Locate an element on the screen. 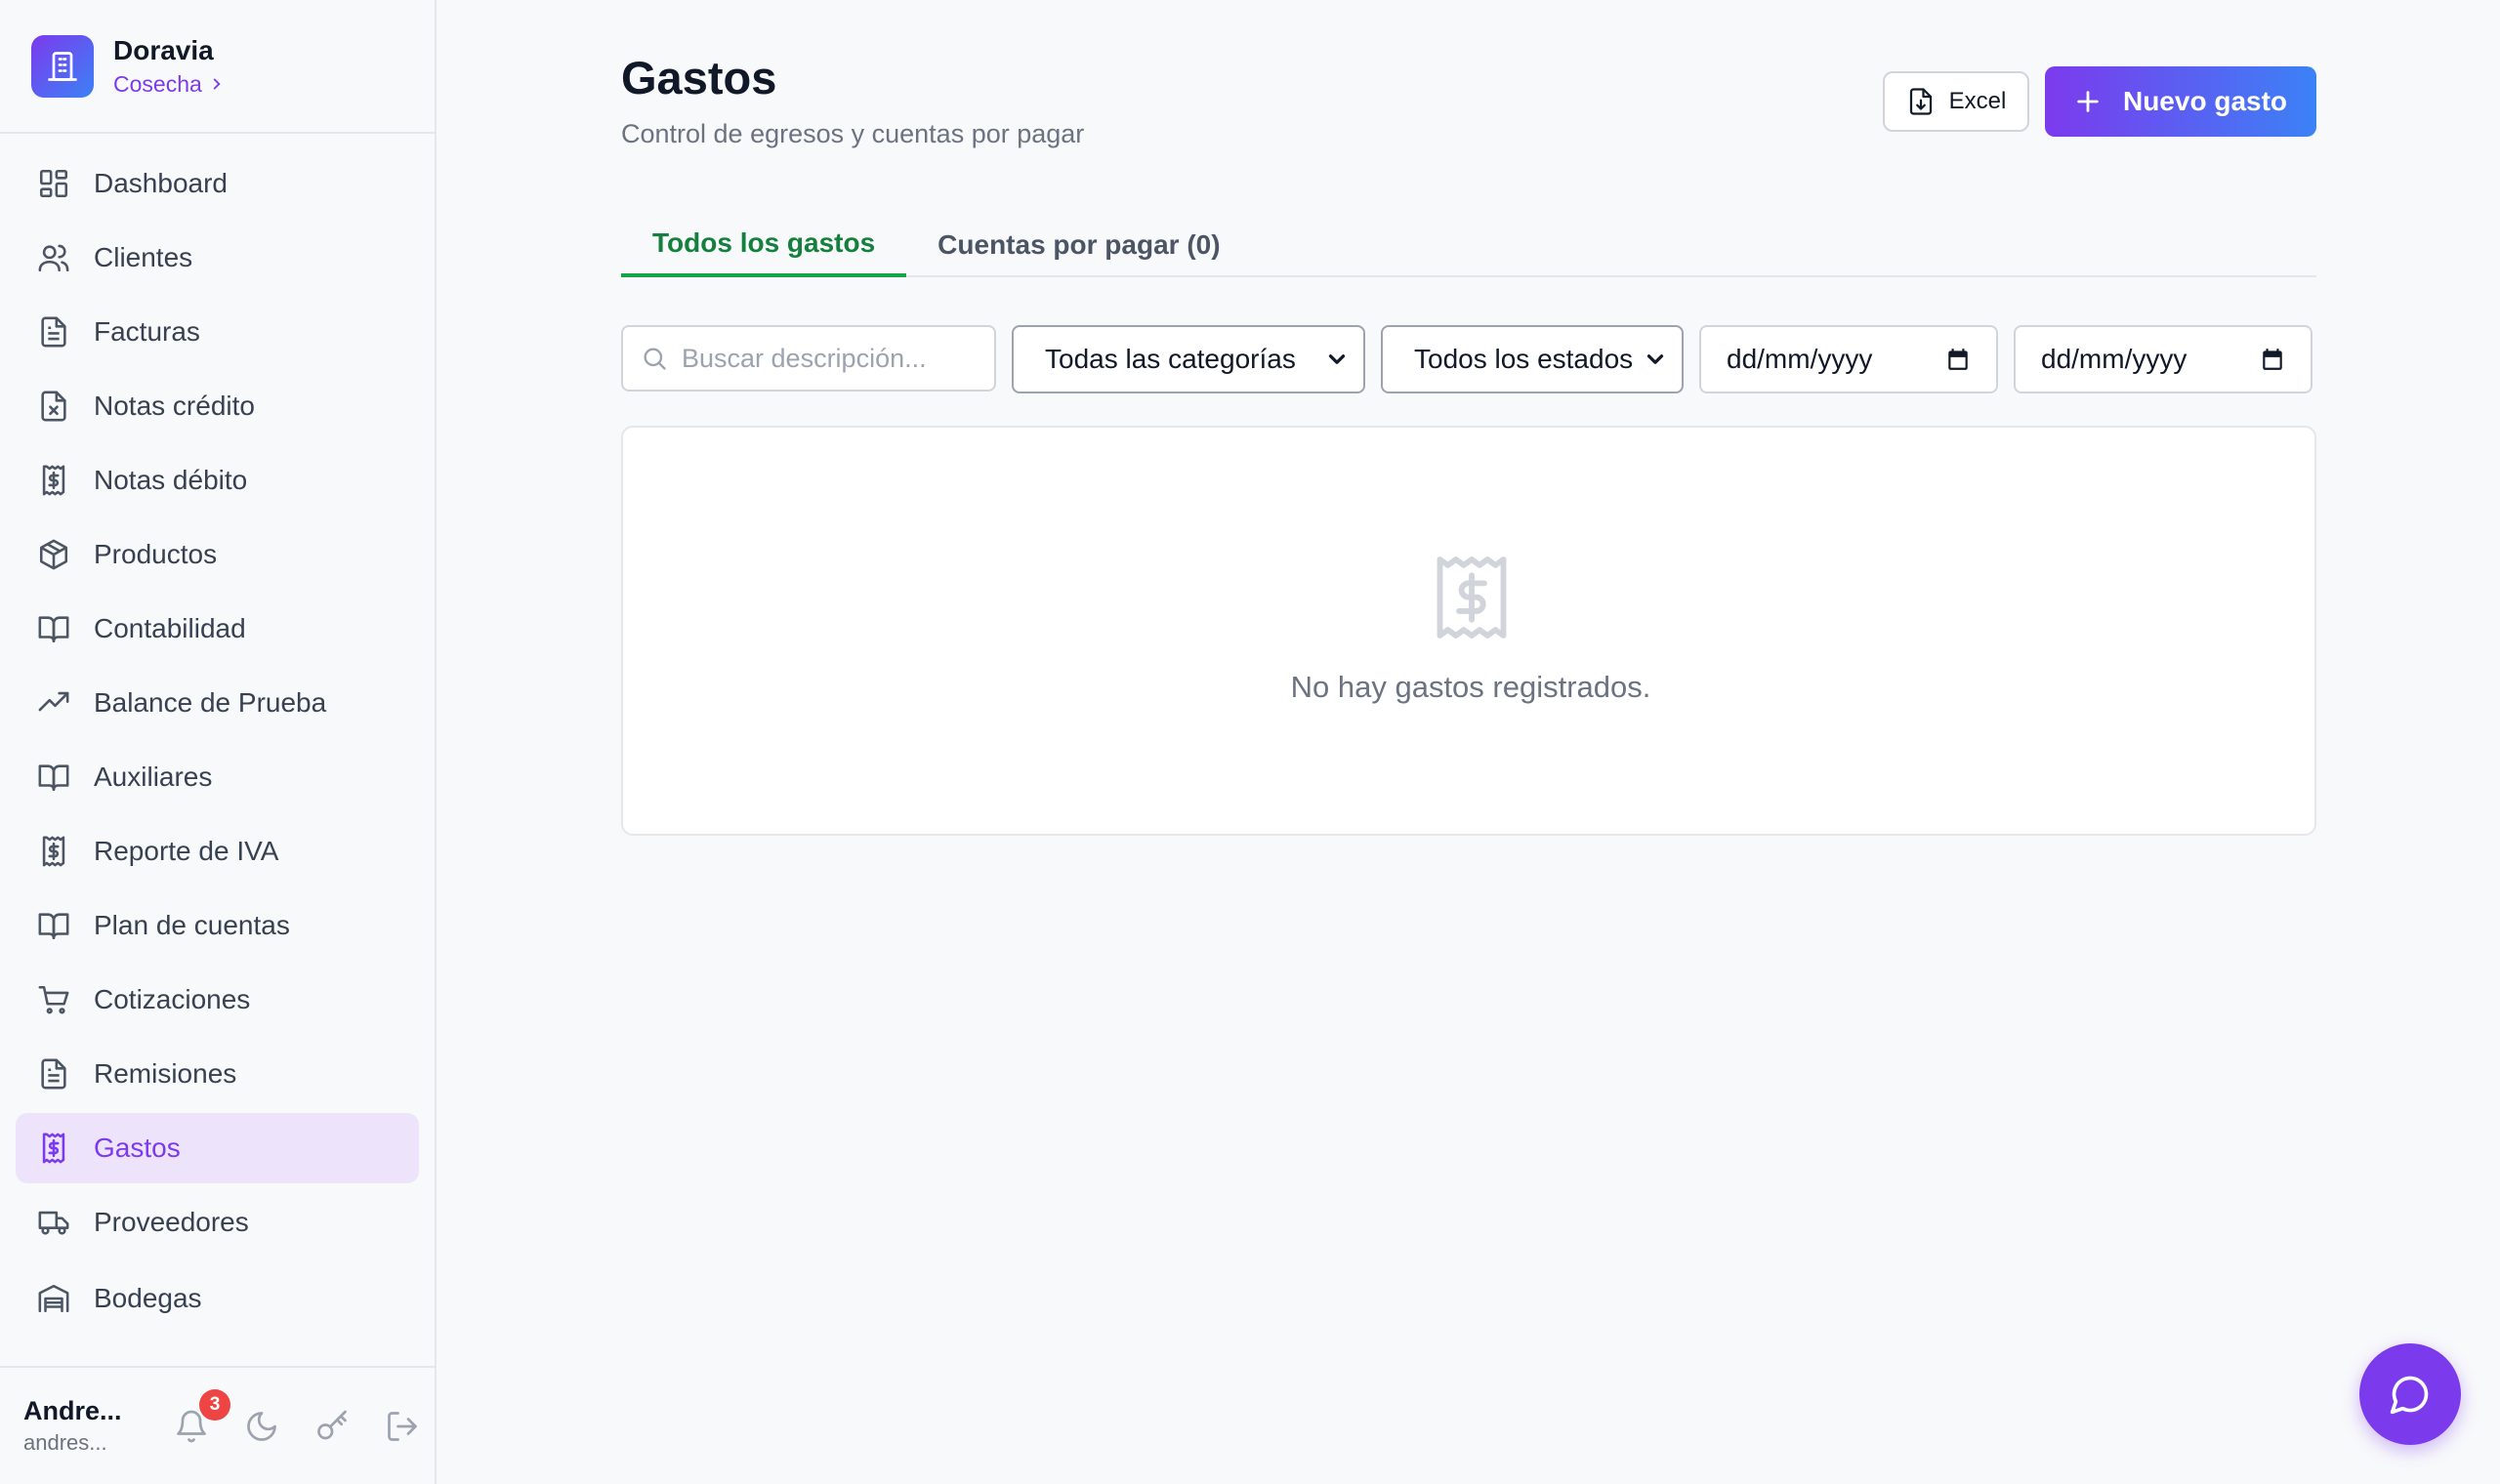  sidebar-item-facturas: Facturas is located at coordinates (217, 332).